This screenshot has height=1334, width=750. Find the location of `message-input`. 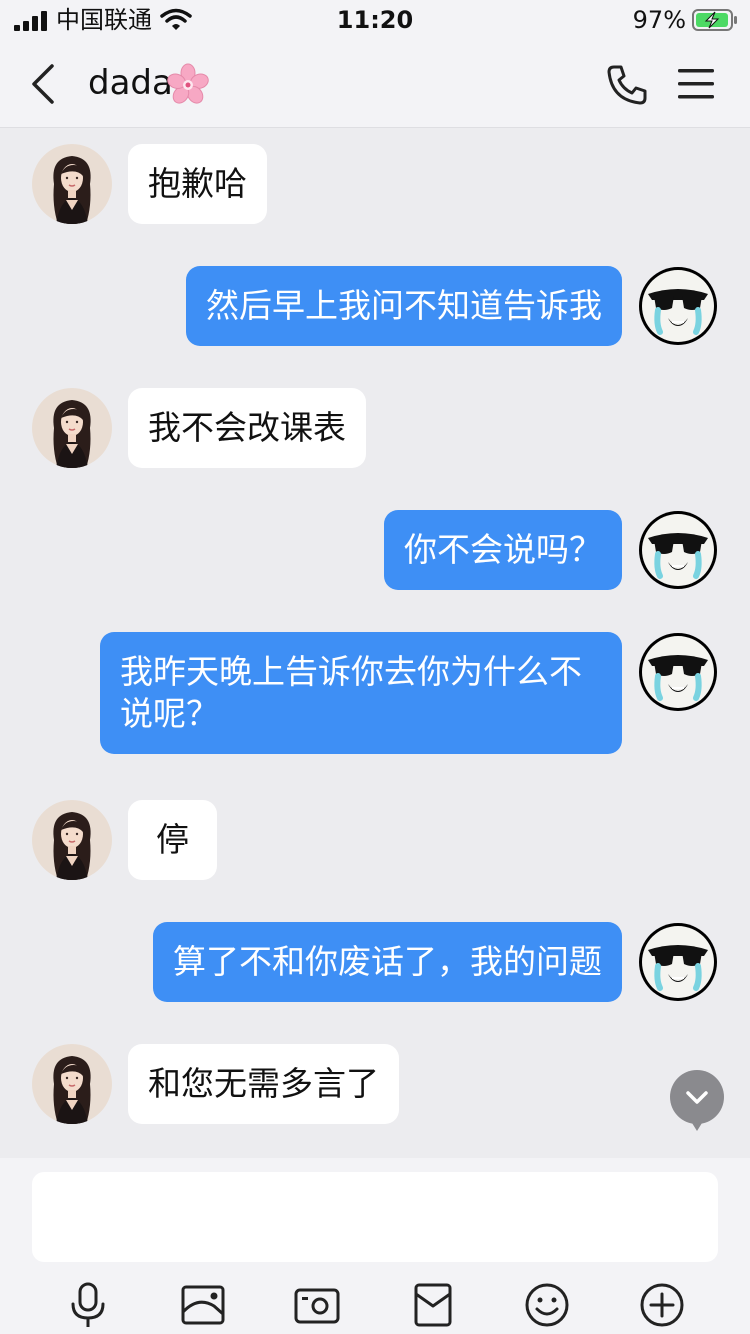

message-input is located at coordinates (375, 1217).